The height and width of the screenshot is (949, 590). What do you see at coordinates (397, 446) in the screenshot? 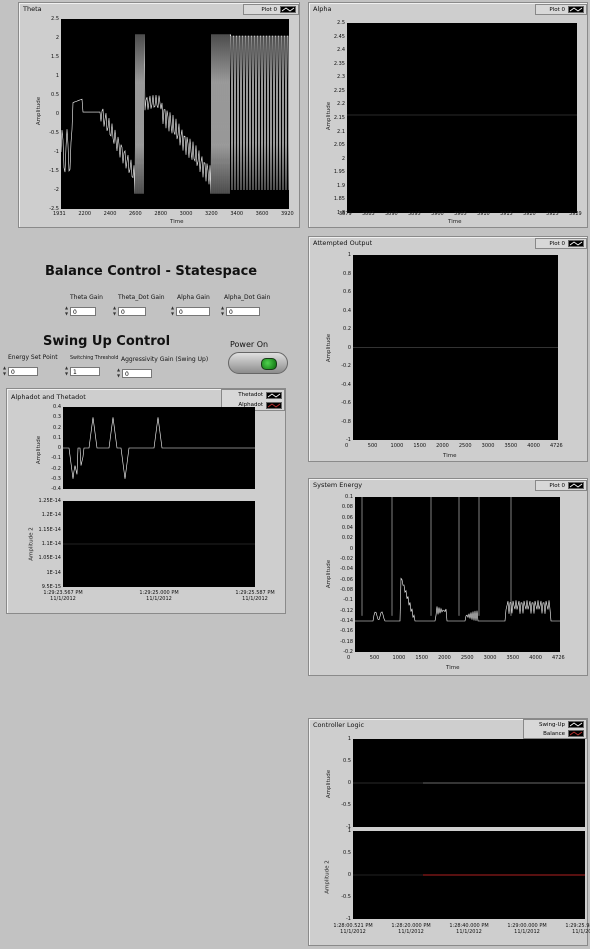
I see `x-tick-label: 1000` at bounding box center [397, 446].